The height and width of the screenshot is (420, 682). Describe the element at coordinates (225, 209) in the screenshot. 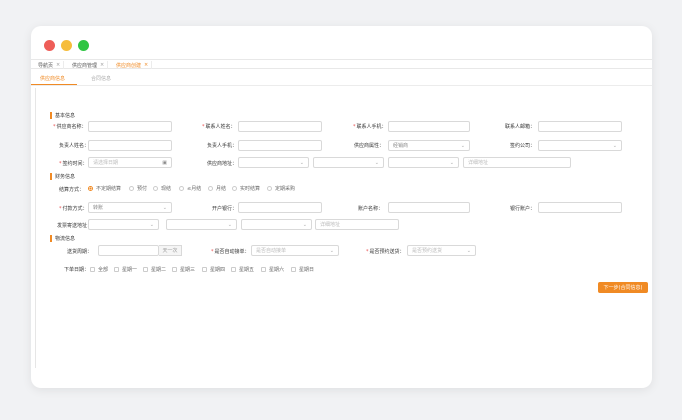

I see `bank-label: 开户银行：` at that location.